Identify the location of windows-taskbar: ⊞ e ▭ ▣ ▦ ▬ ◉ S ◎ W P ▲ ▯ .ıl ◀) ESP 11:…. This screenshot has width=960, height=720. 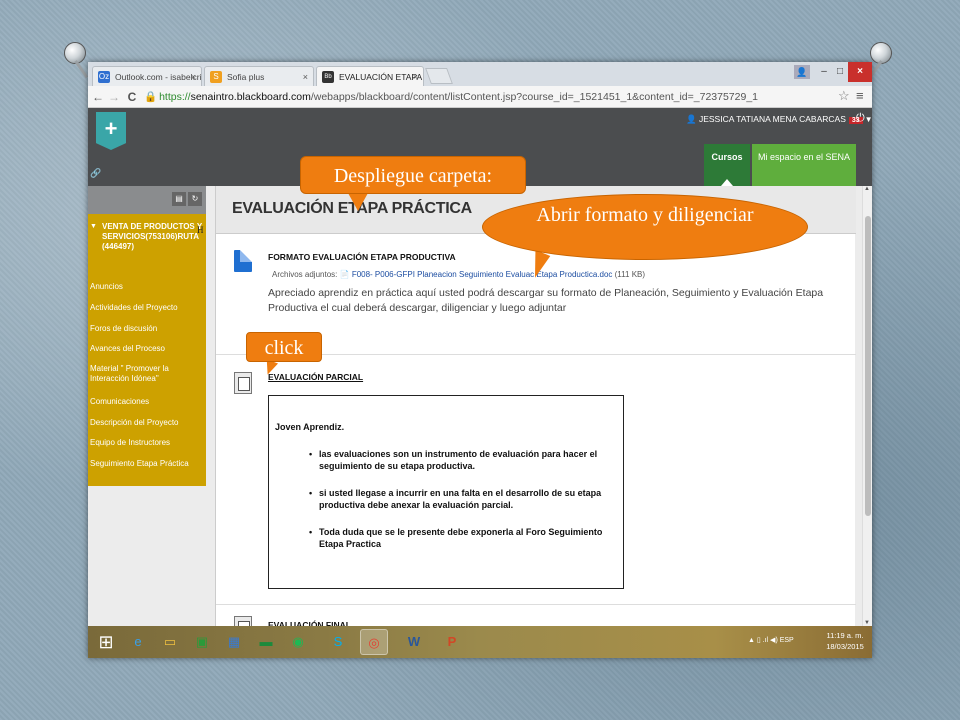
(480, 642).